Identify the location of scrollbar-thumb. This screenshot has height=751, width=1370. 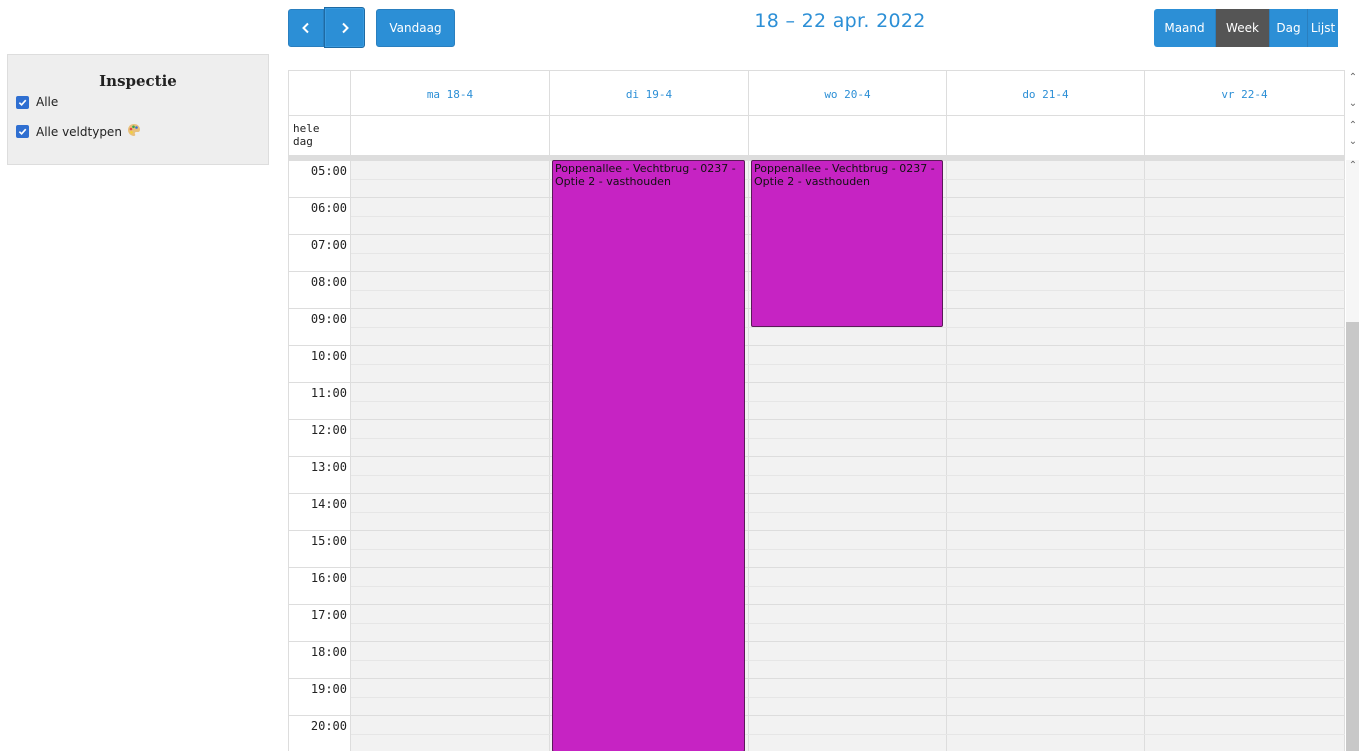
(1352, 536).